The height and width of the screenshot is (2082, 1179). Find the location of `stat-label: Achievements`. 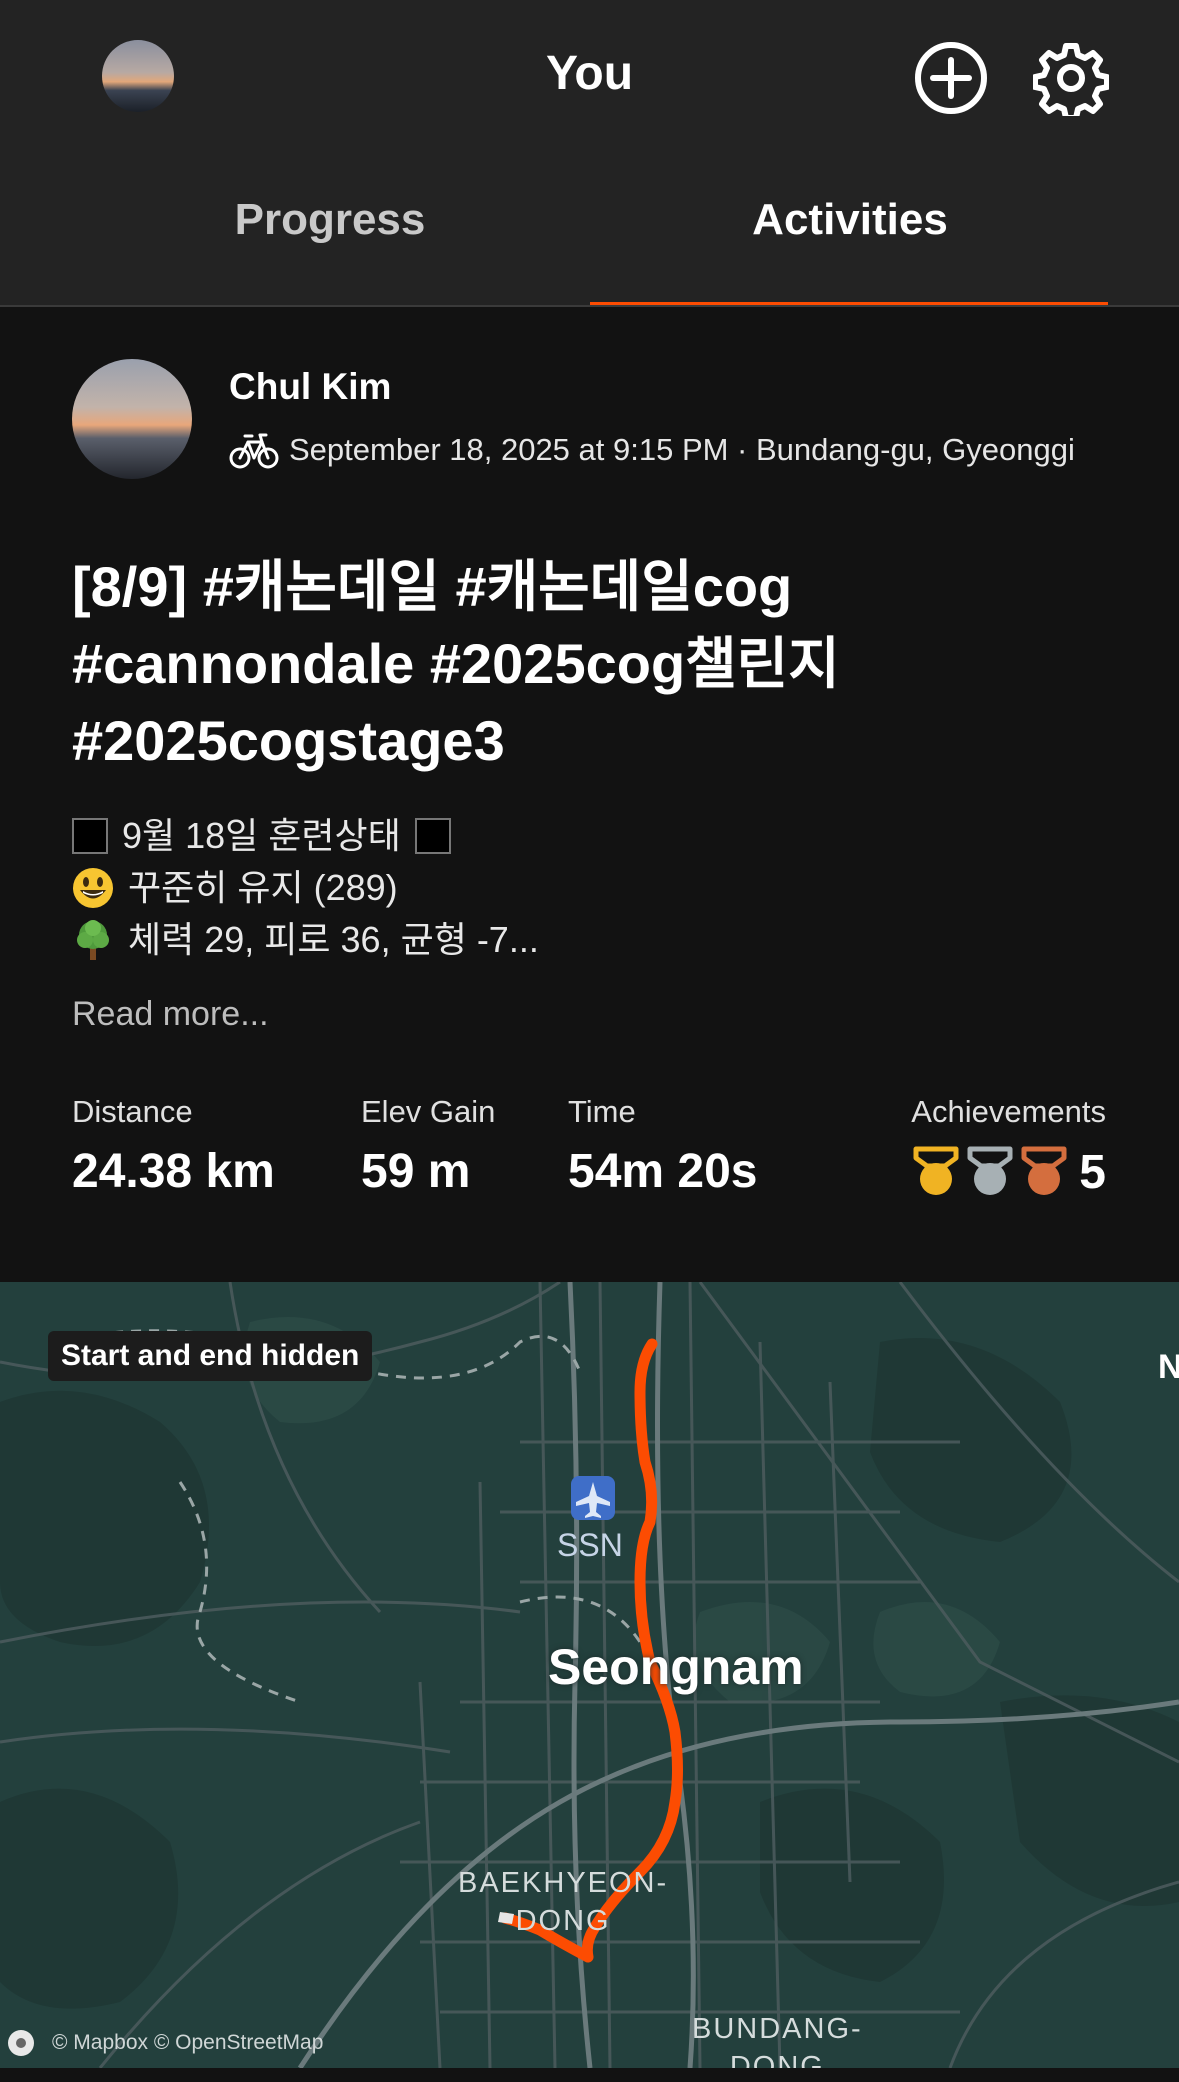

stat-label: Achievements is located at coordinates (1008, 1111).